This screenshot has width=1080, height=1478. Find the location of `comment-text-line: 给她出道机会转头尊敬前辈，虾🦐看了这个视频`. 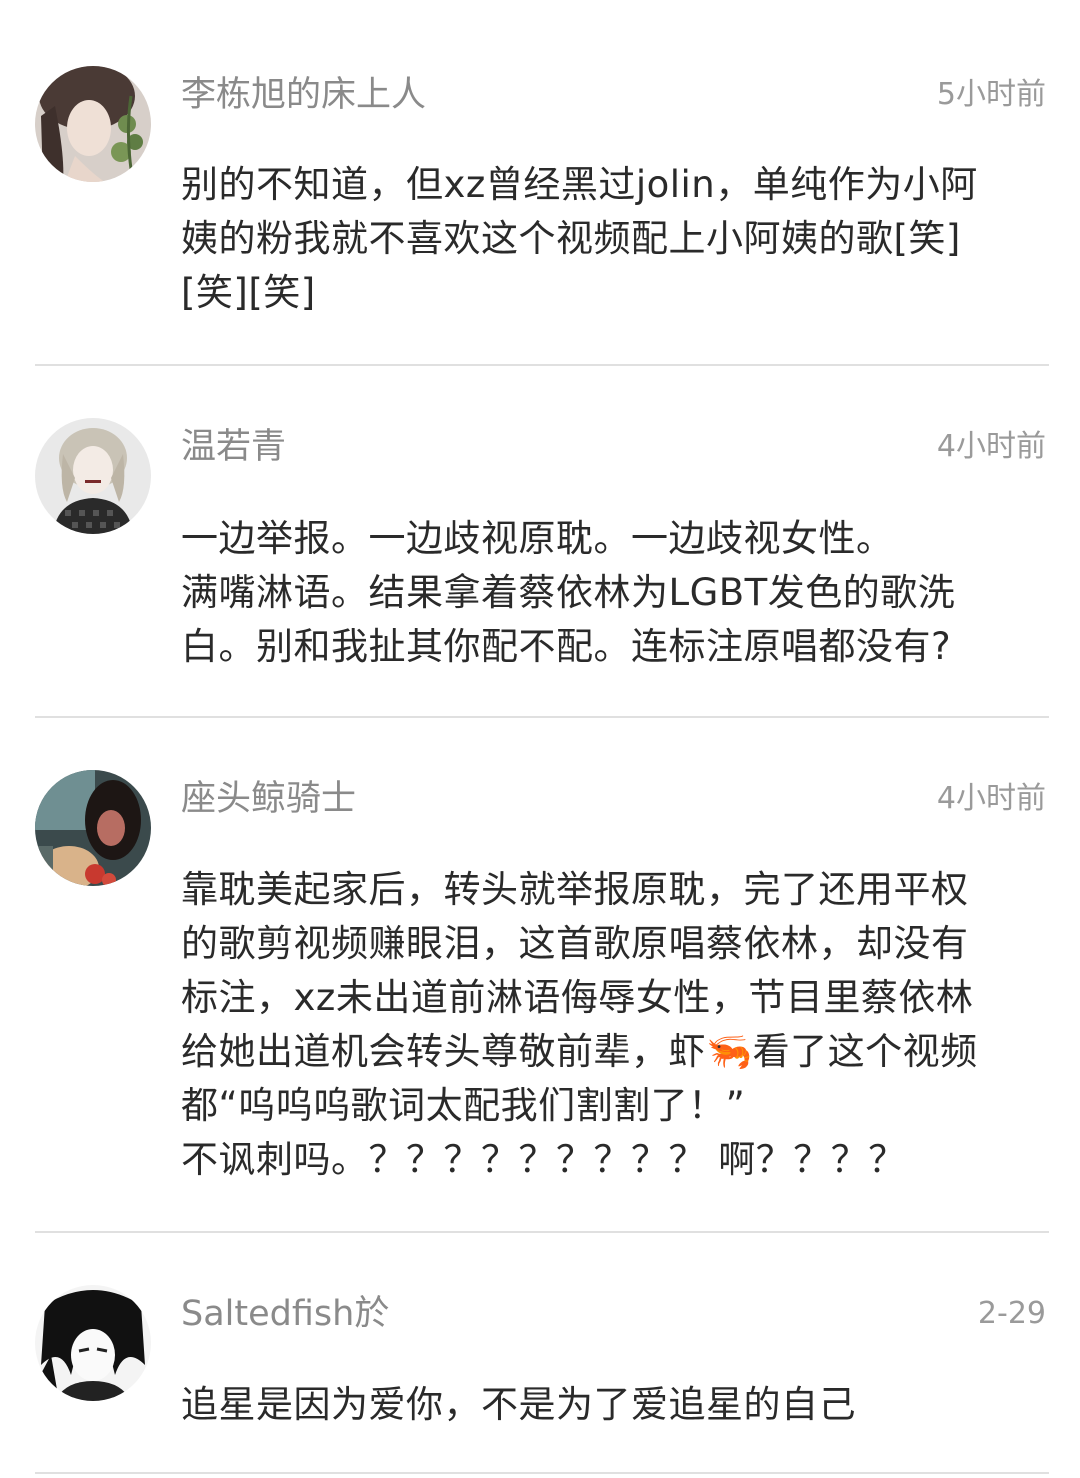

comment-text-line: 给她出道机会转头尊敬前辈，虾🦐看了这个视频 is located at coordinates (579, 1051).